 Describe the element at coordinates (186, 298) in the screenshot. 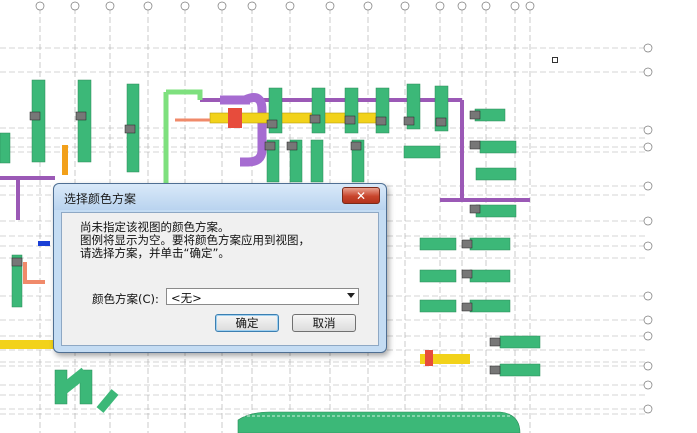

I see `color-scheme-value: <无>` at that location.